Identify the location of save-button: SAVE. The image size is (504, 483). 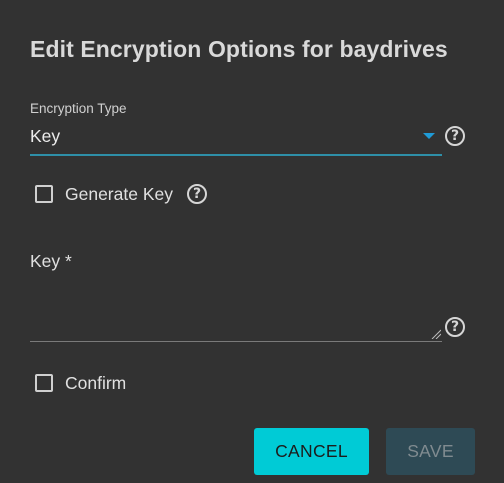
(430, 451).